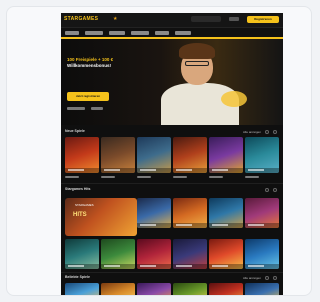 Image resolution: width=320 pixels, height=302 pixels. Describe the element at coordinates (90, 59) in the screenshot. I see `hero-title-highlight: 100 Freispiele + 100 €` at that location.